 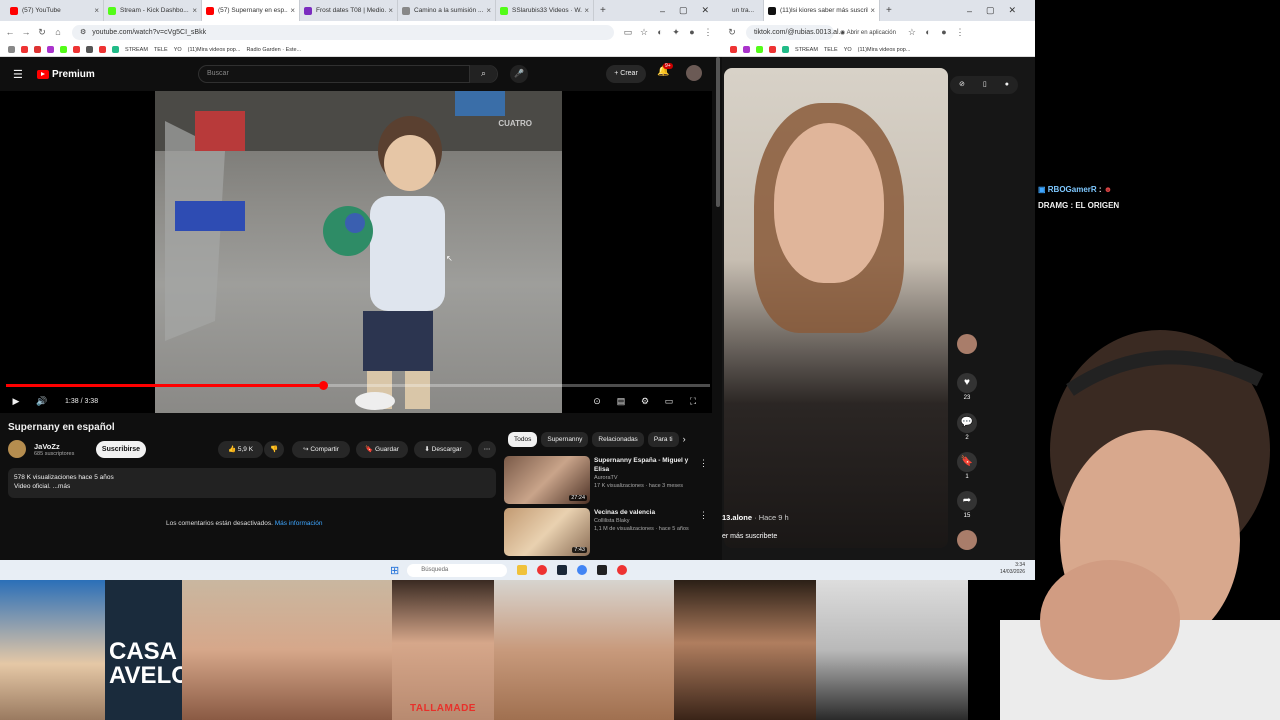 What do you see at coordinates (483, 74) in the screenshot?
I see `search-button: ⌕` at bounding box center [483, 74].